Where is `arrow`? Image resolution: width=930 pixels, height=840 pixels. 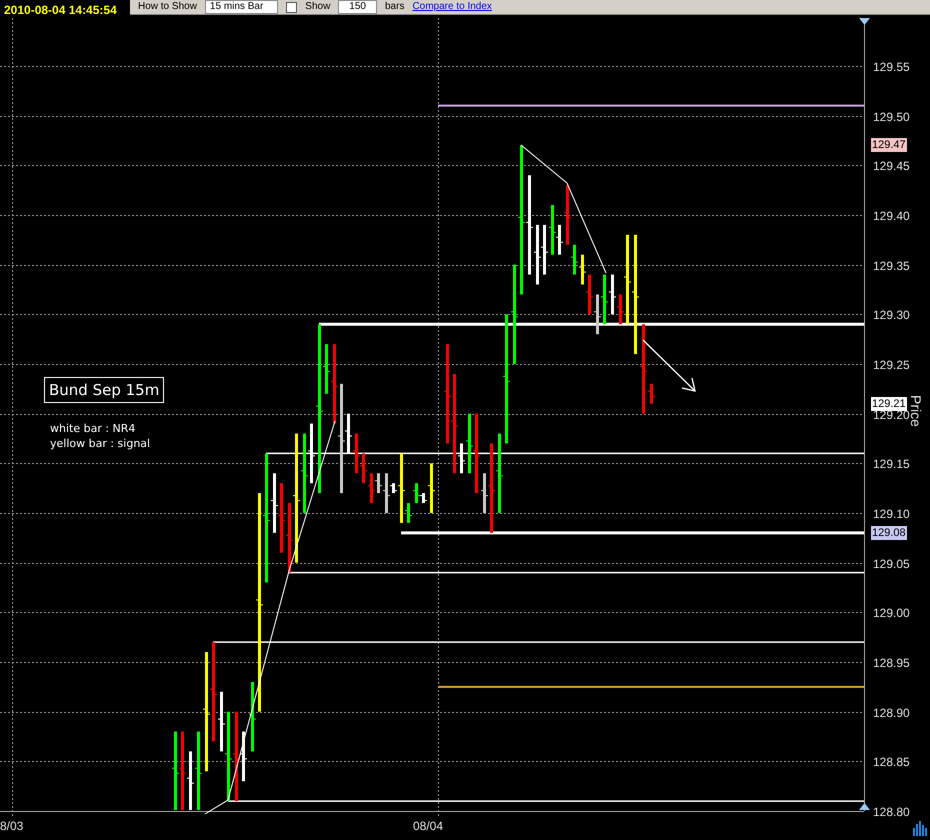 arrow is located at coordinates (669, 366).